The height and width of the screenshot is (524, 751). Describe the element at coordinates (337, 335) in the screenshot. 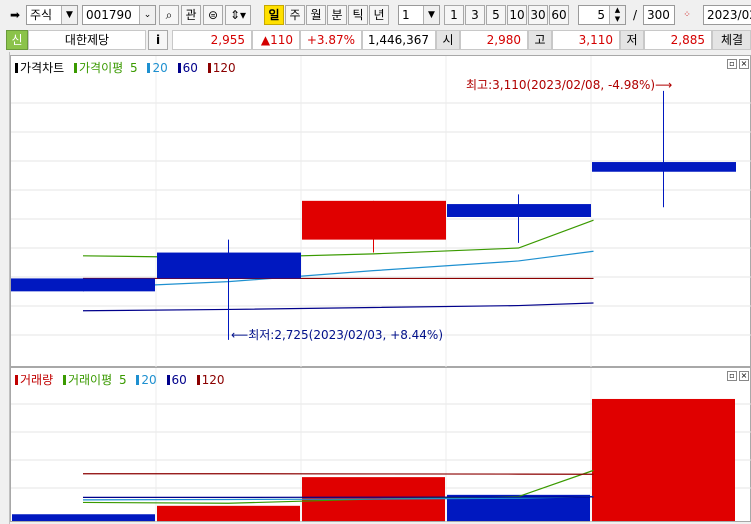

I see `low-annotation: ⟵최저:2,725(2023/02/03, +8.44%)` at that location.